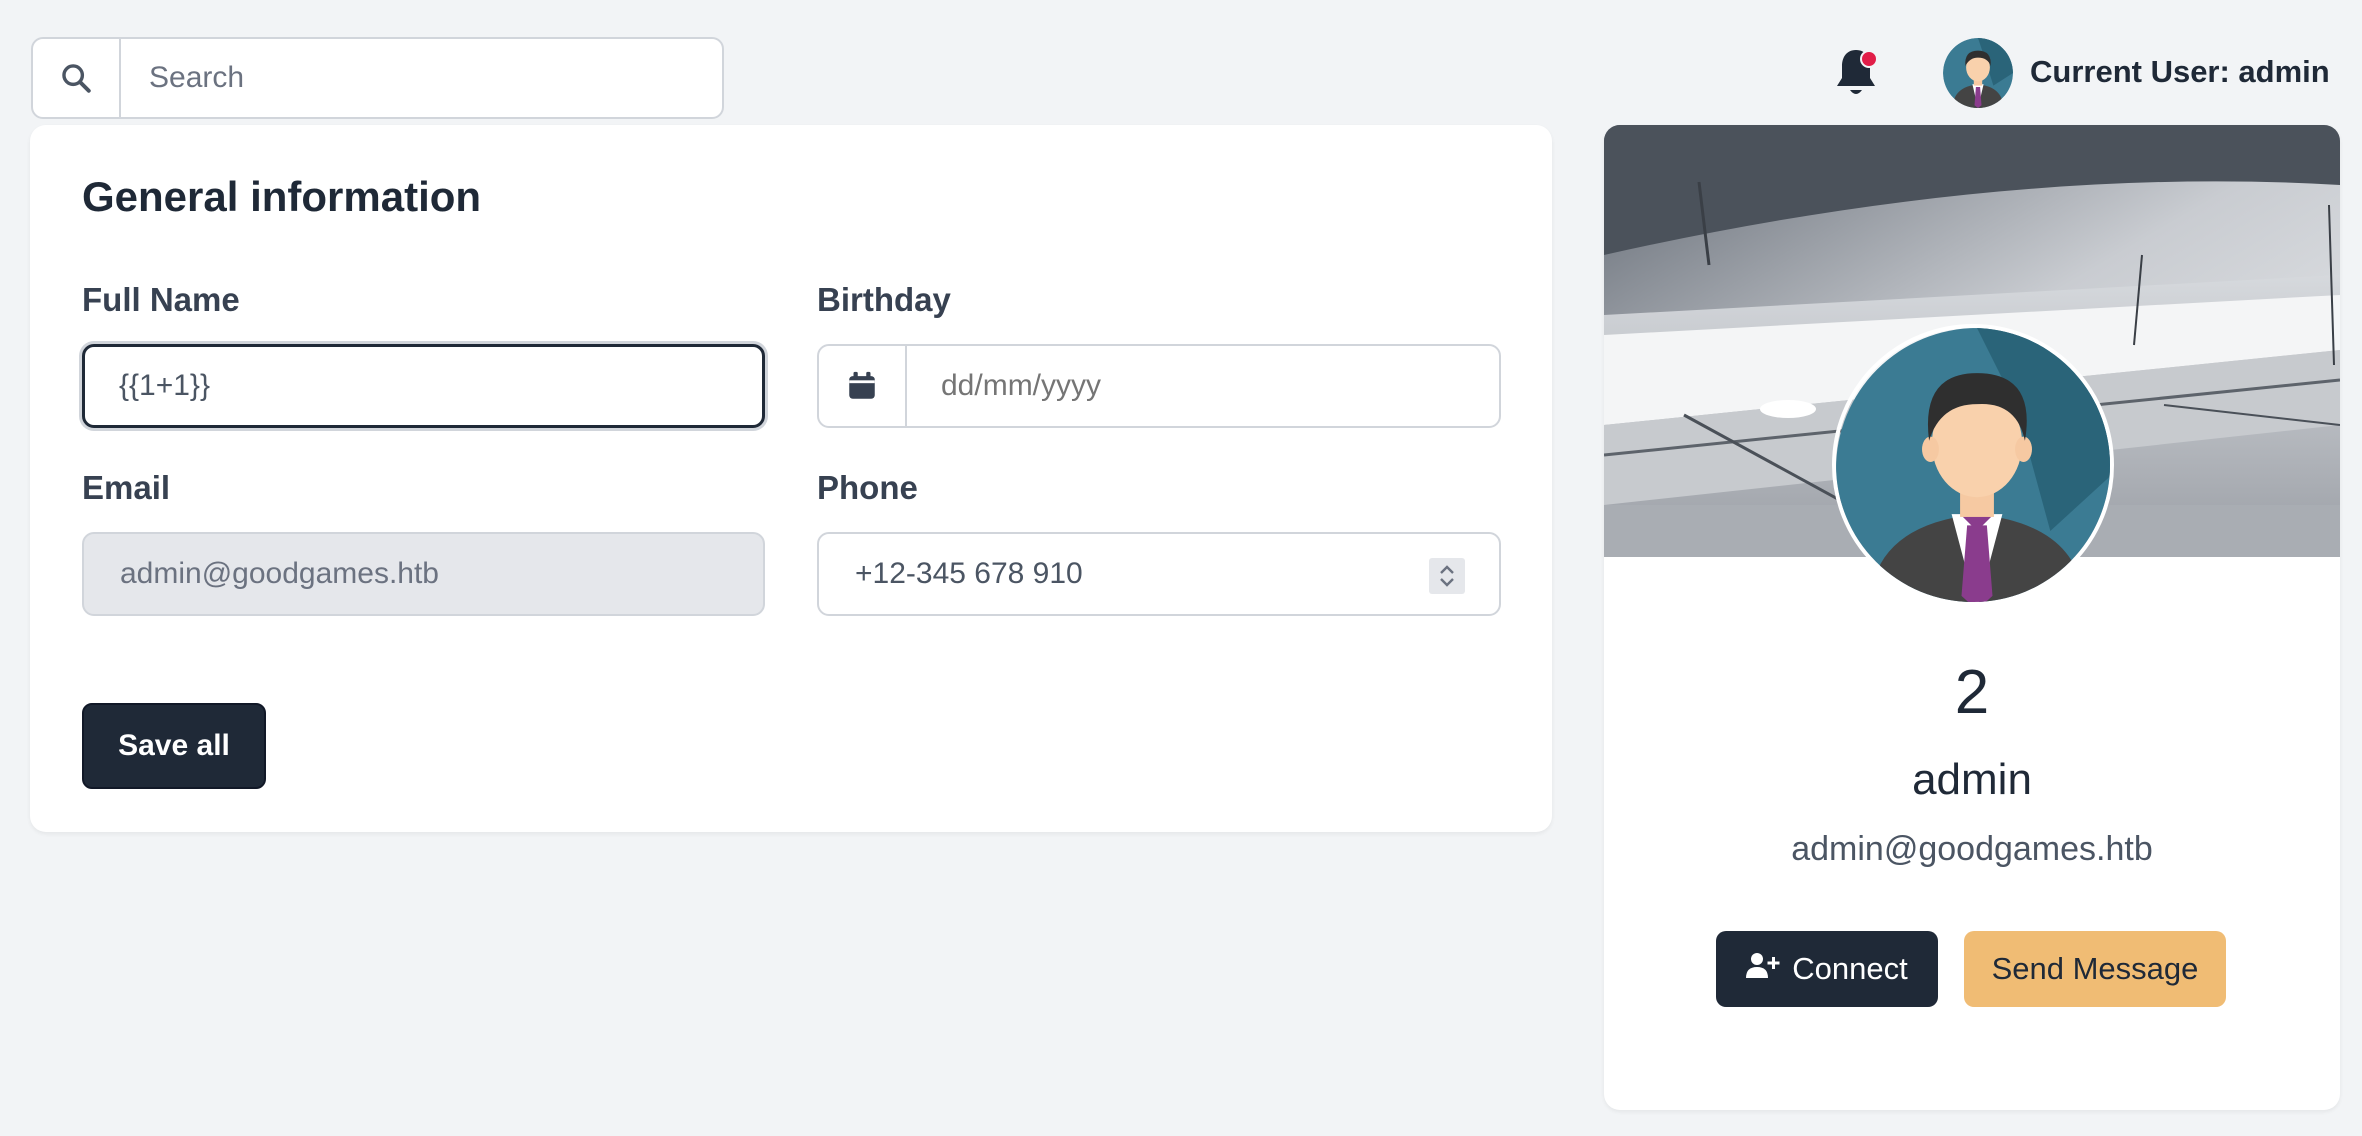  I want to click on email-input, so click(423, 574).